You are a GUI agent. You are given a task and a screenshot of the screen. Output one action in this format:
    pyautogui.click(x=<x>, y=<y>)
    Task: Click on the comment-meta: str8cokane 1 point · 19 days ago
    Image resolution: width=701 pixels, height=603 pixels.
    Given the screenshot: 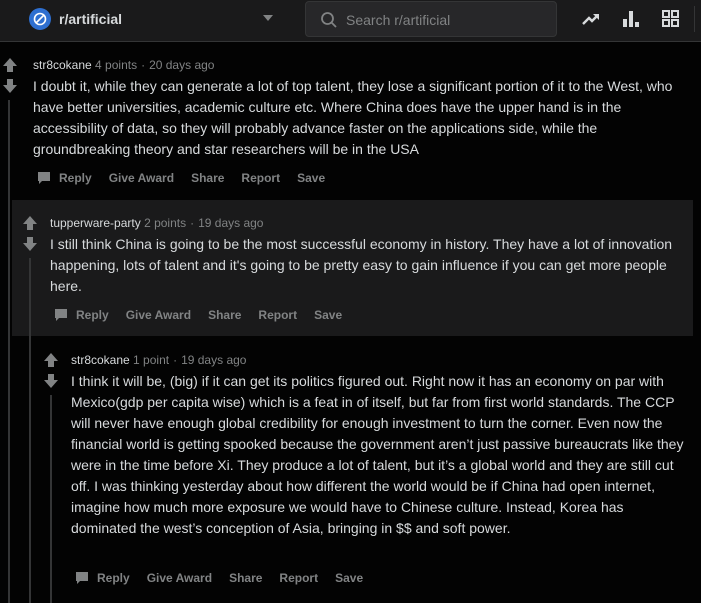 What is the action you would take?
    pyautogui.click(x=159, y=360)
    